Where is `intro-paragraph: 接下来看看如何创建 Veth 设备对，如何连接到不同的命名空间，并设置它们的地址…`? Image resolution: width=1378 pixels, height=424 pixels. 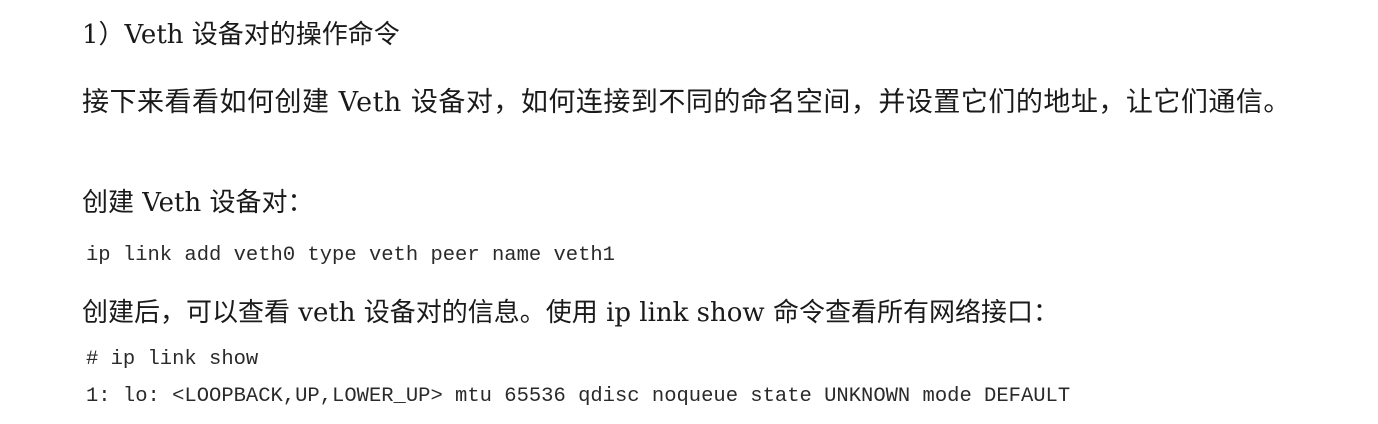
intro-paragraph: 接下来看看如何创建 Veth 设备对，如何连接到不同的命名空间，并设置它们的地址… is located at coordinates (686, 102).